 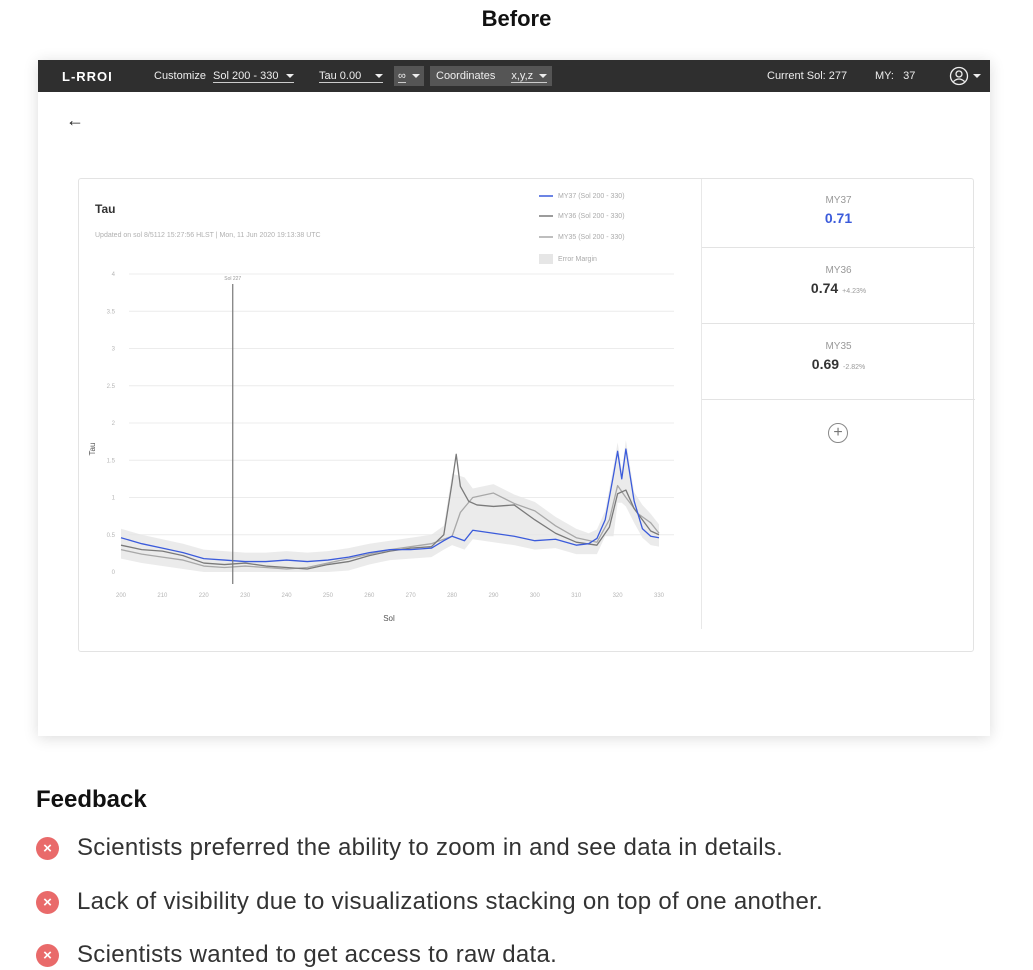 I want to click on metric-value: 0.69 -2.82%, so click(x=838, y=364).